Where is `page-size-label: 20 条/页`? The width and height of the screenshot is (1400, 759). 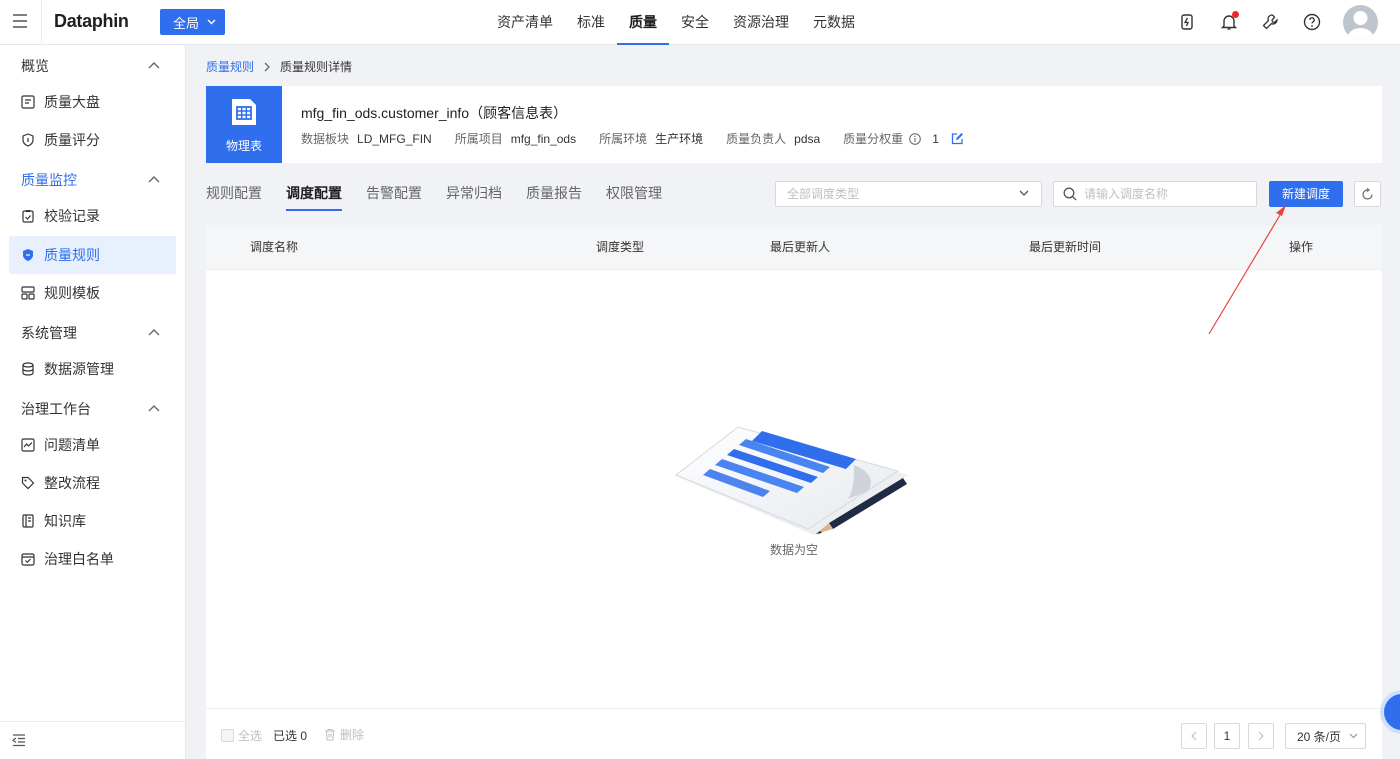 page-size-label: 20 条/页 is located at coordinates (1319, 736).